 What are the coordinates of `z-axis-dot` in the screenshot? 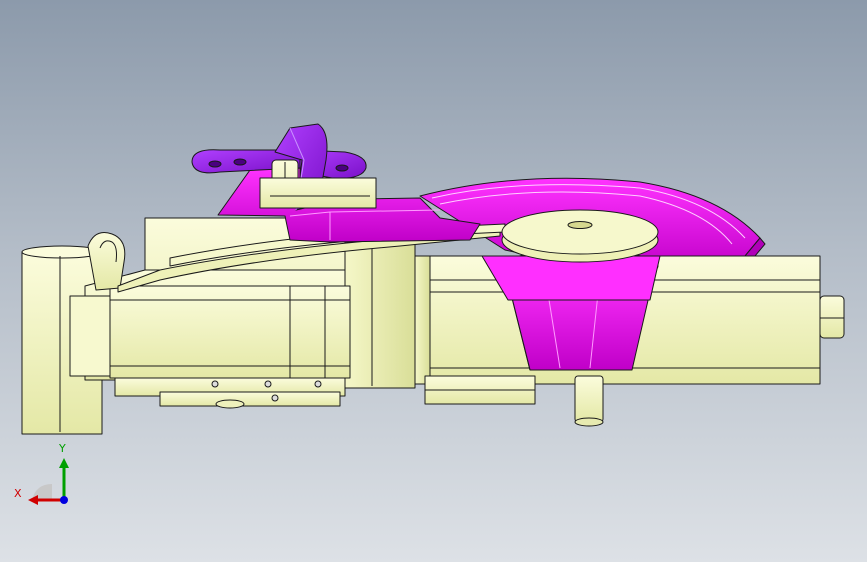 It's located at (64, 500).